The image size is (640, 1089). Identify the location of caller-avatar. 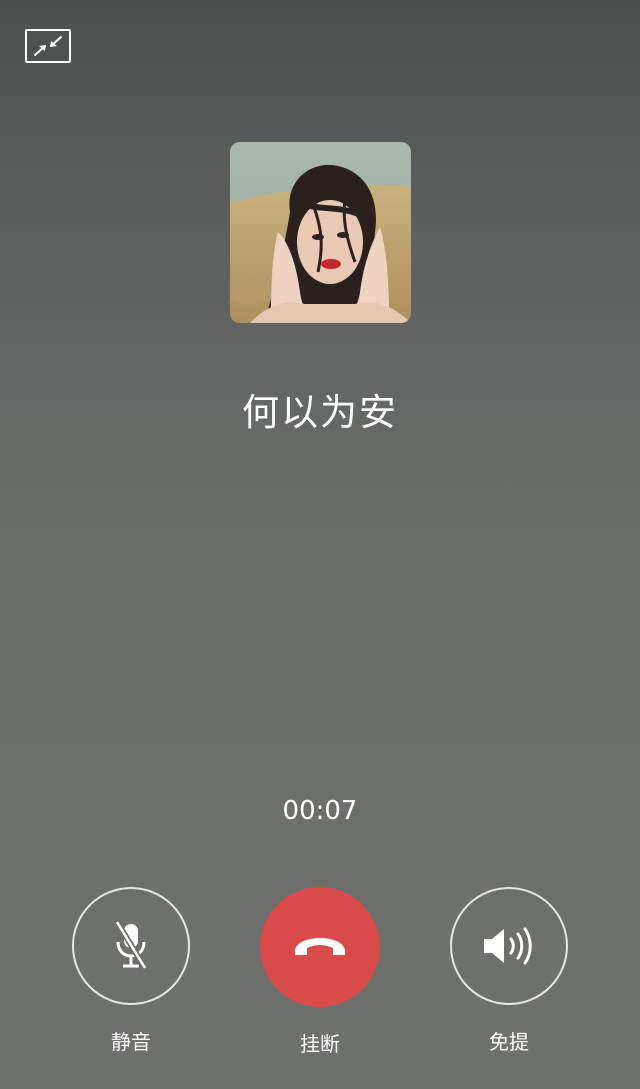
(320, 232).